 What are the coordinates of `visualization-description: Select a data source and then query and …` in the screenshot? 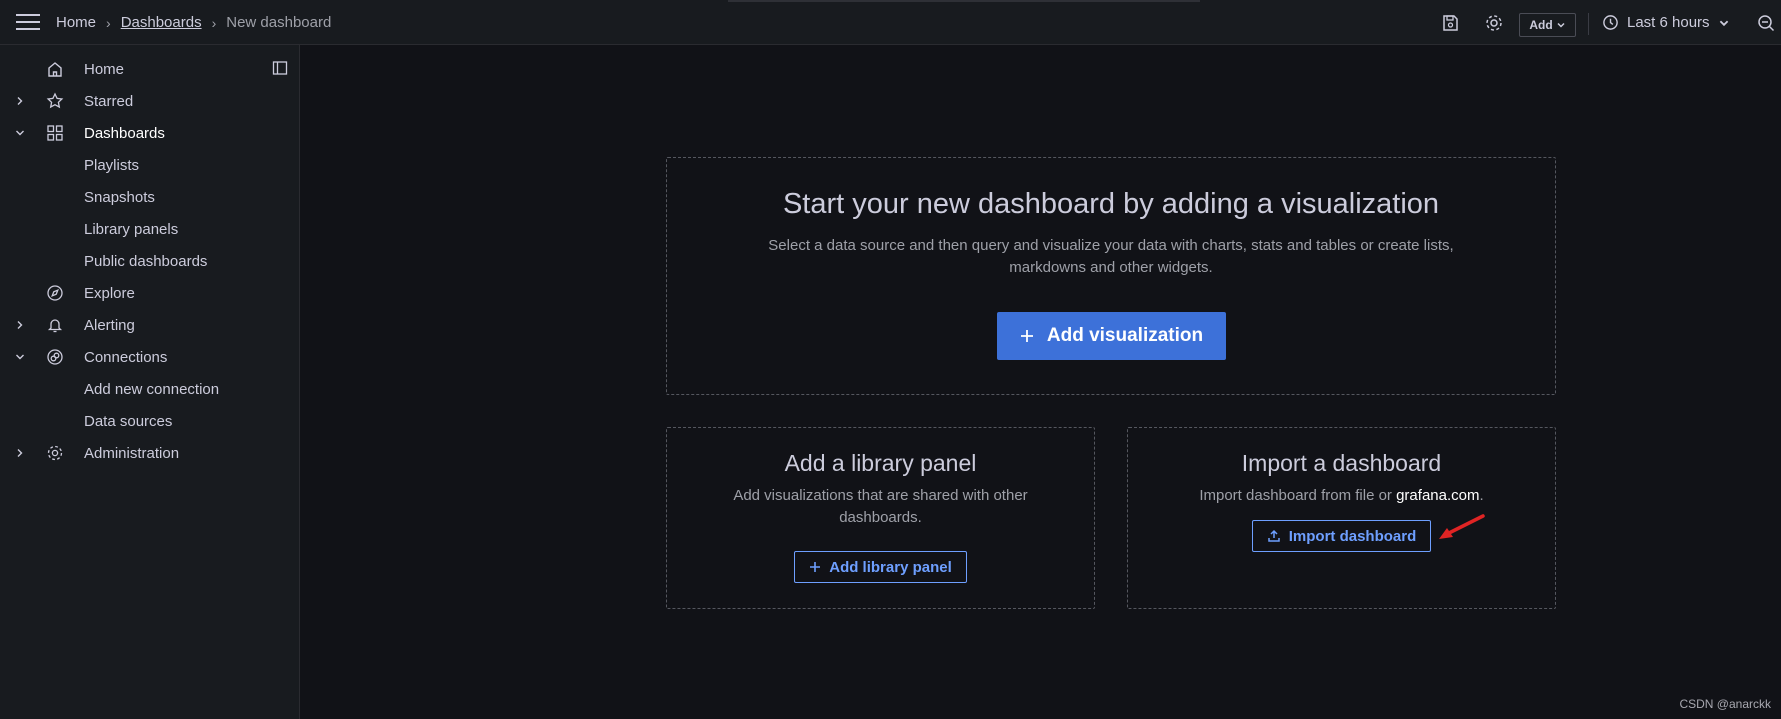 It's located at (1111, 256).